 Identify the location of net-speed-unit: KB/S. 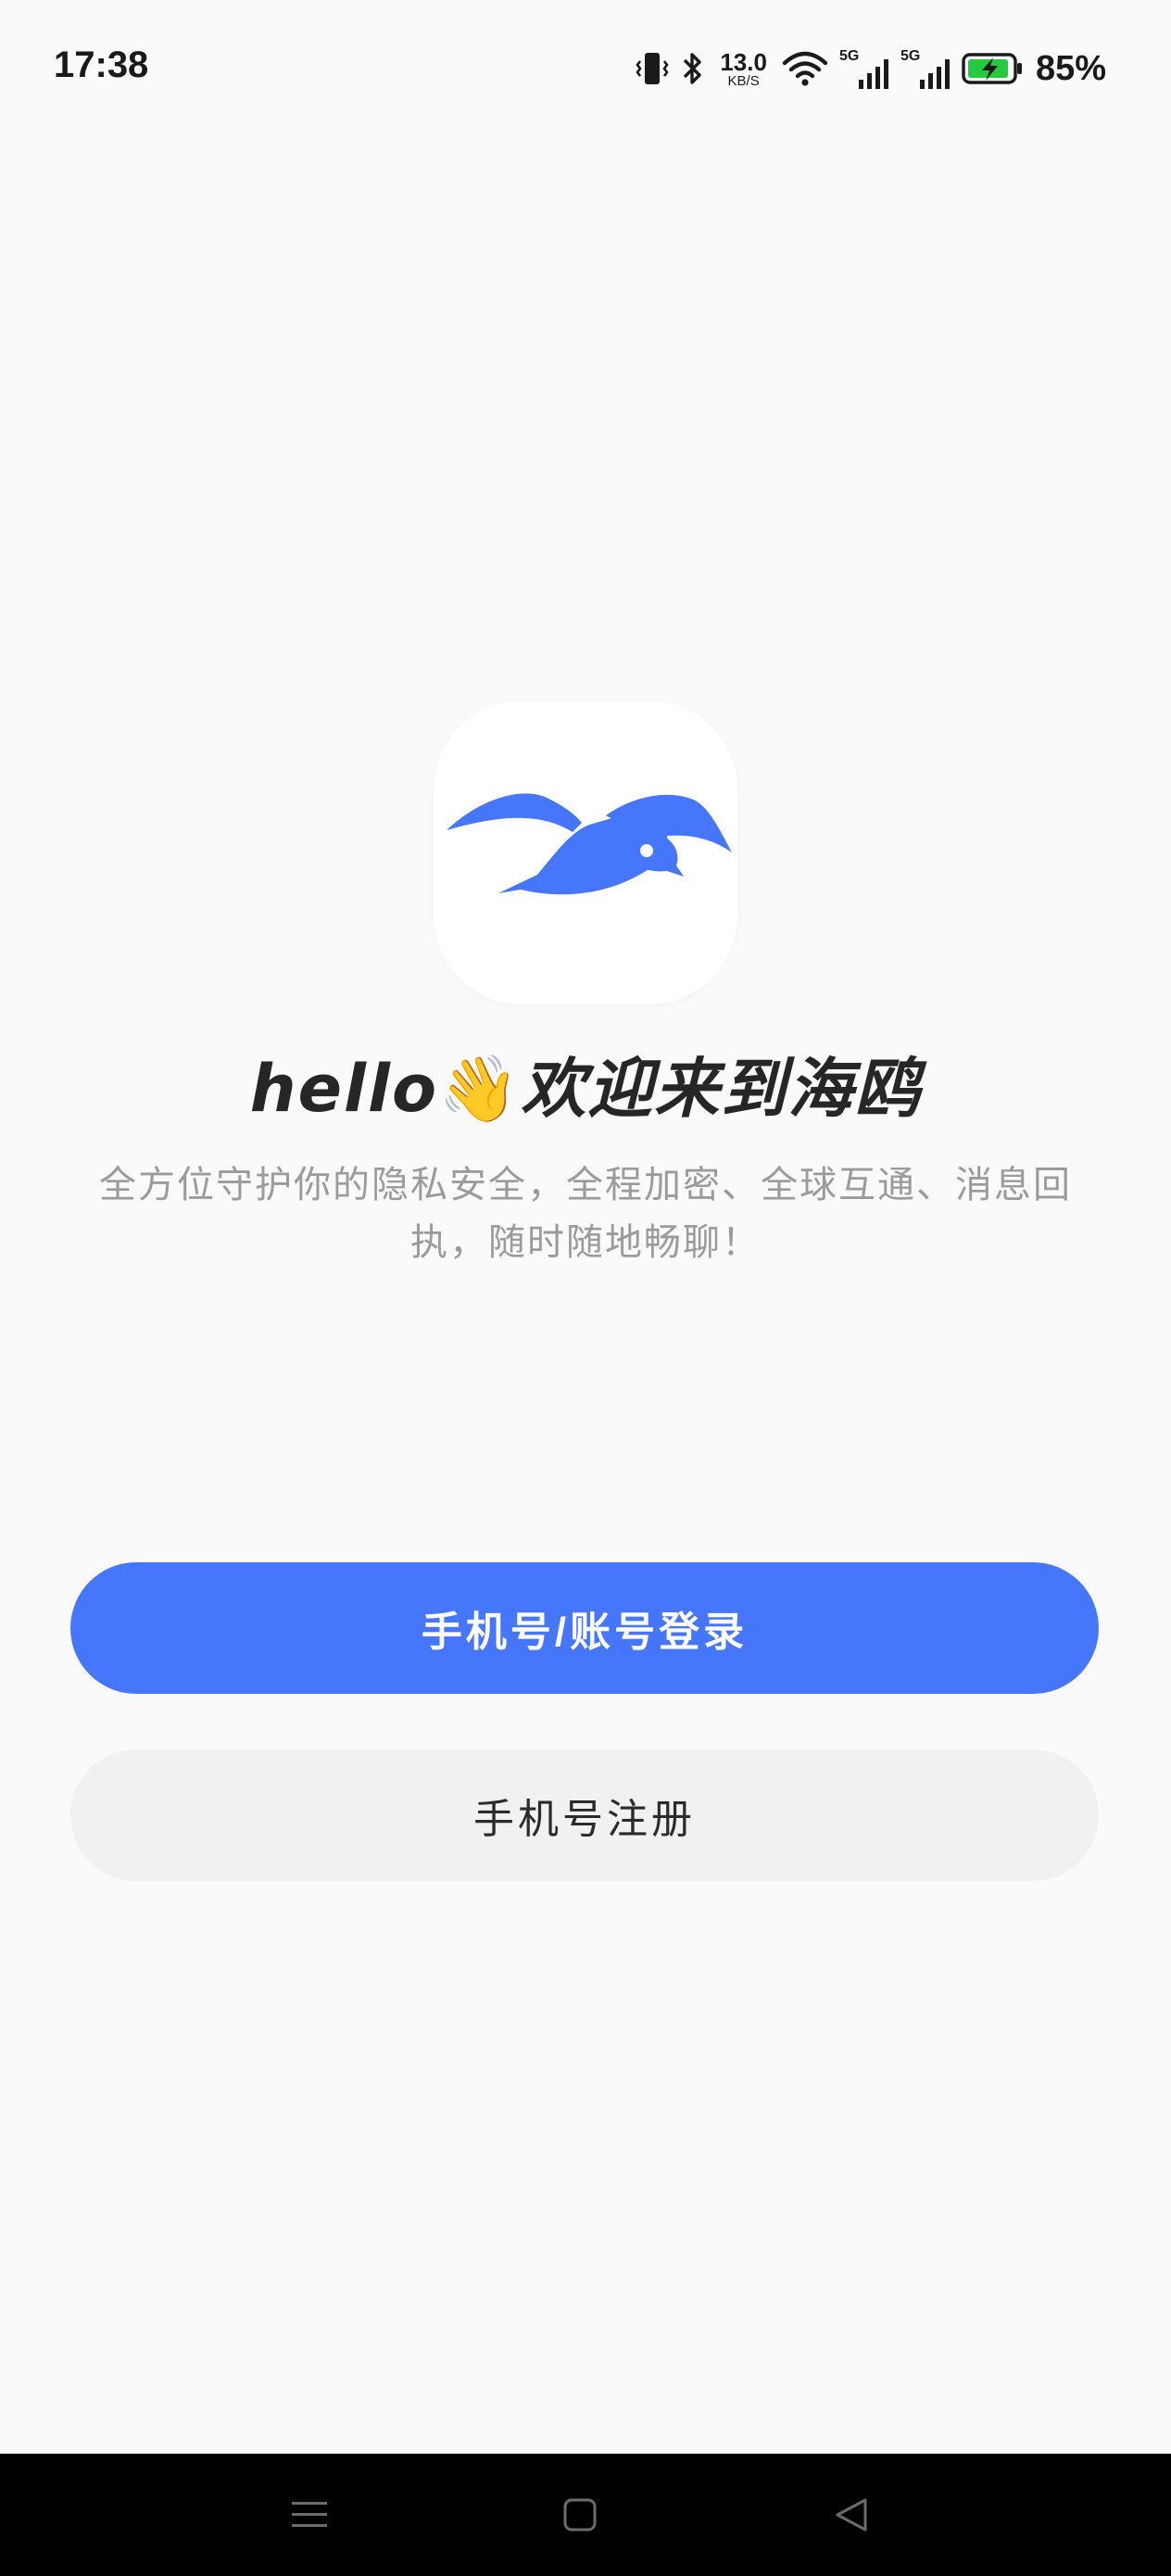
(744, 80).